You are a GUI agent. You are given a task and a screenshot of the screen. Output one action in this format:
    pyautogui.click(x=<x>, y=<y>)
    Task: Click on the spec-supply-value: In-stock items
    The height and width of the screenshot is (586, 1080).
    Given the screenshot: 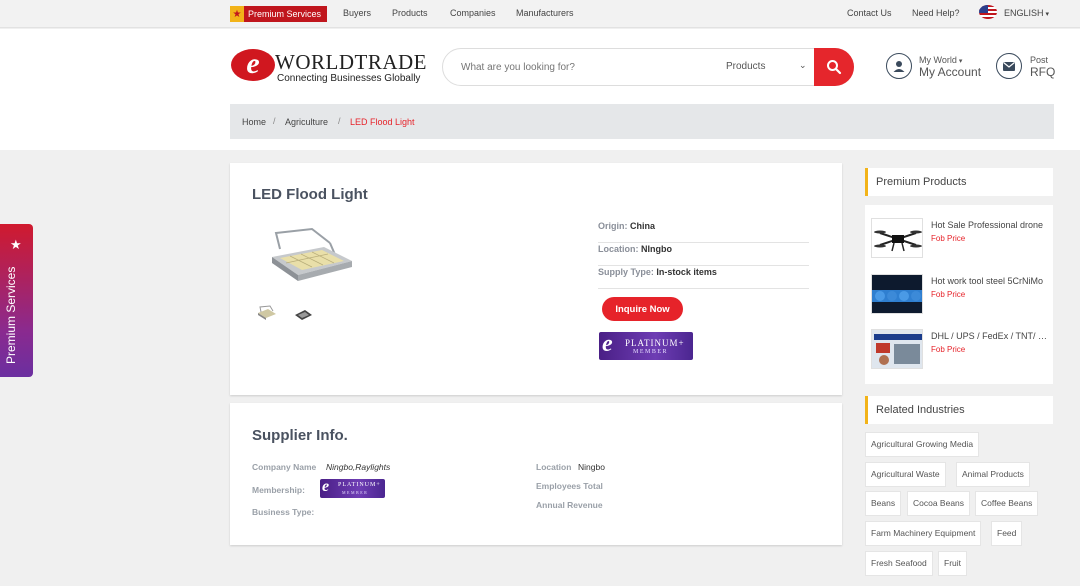 What is the action you would take?
    pyautogui.click(x=686, y=272)
    